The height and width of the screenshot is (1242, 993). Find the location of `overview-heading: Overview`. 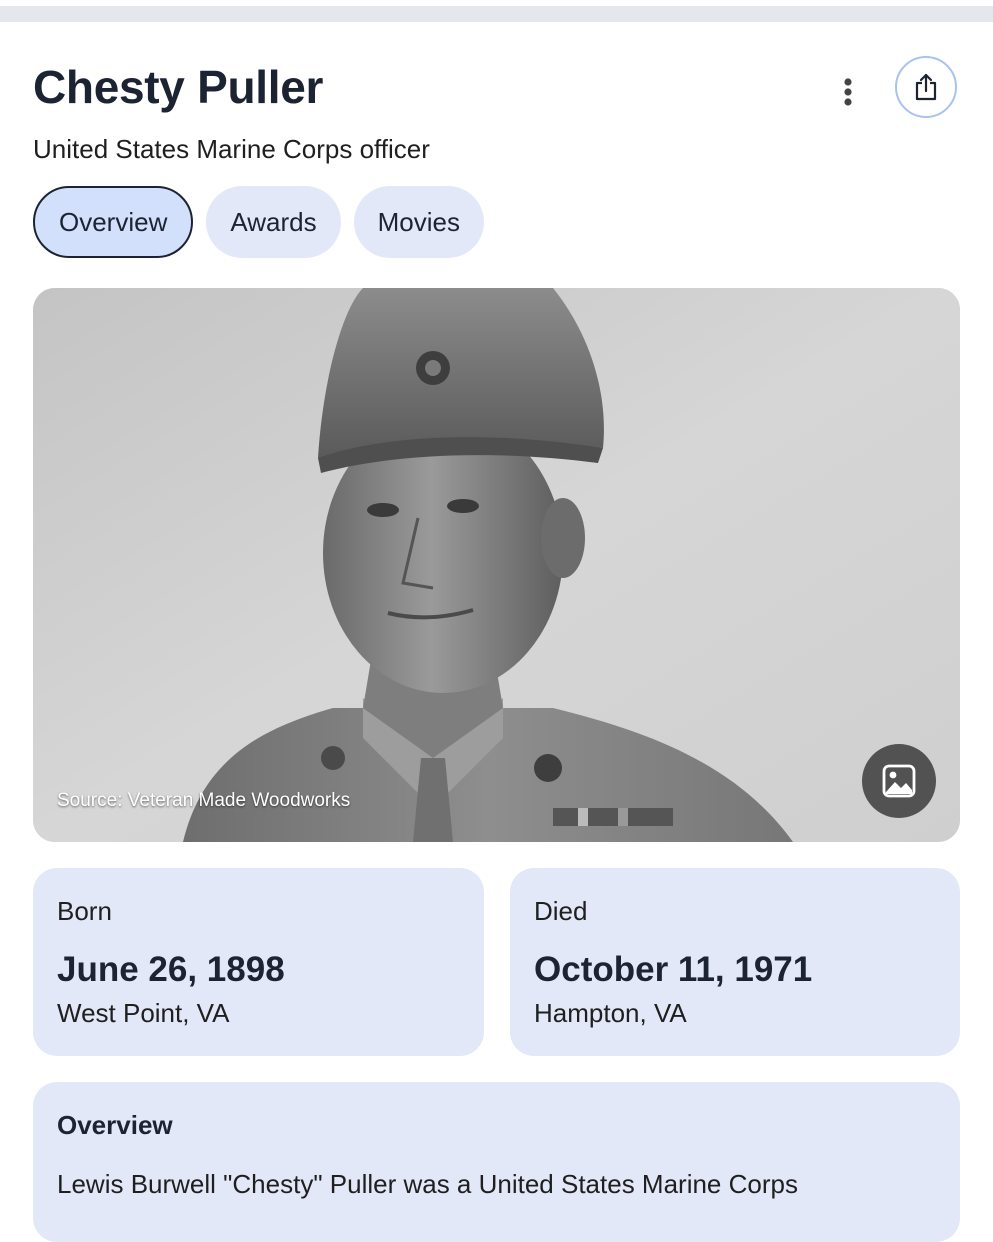

overview-heading: Overview is located at coordinates (115, 1125).